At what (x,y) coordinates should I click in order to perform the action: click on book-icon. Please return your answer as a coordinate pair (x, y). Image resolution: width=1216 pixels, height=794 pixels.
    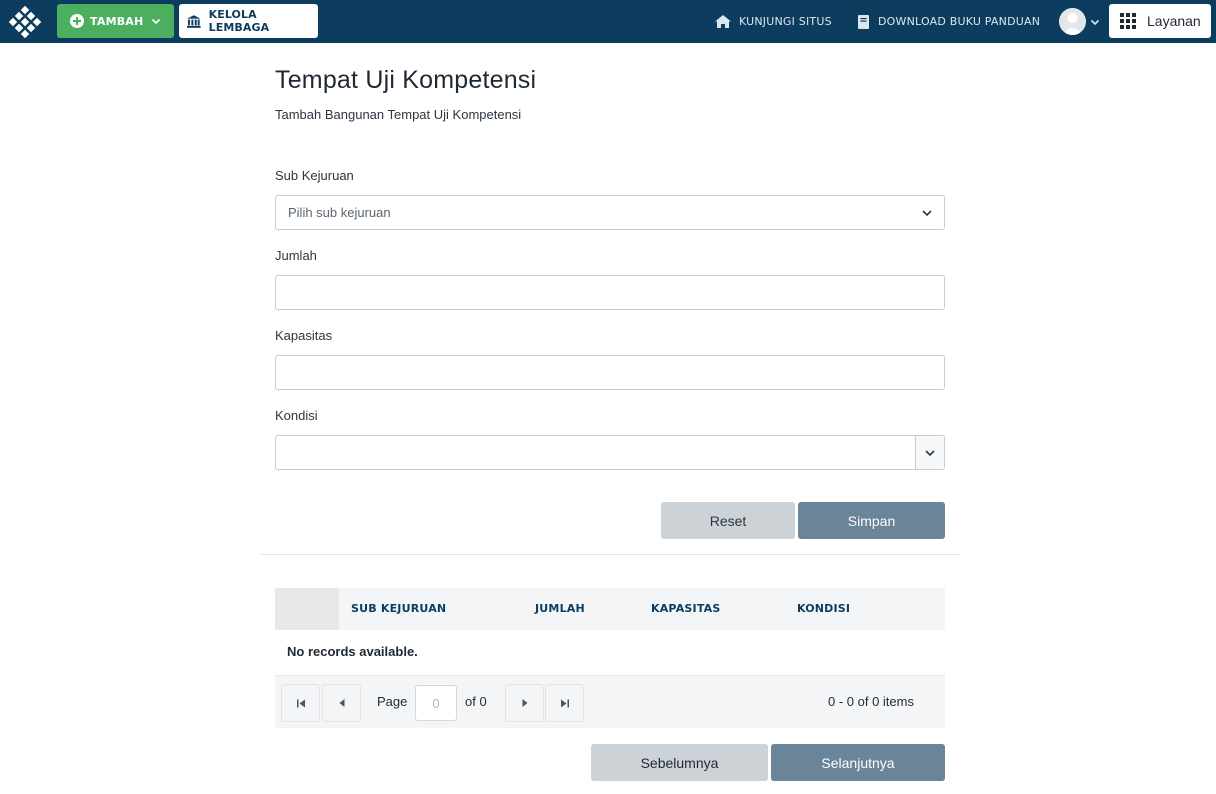
    Looking at the image, I should click on (863, 21).